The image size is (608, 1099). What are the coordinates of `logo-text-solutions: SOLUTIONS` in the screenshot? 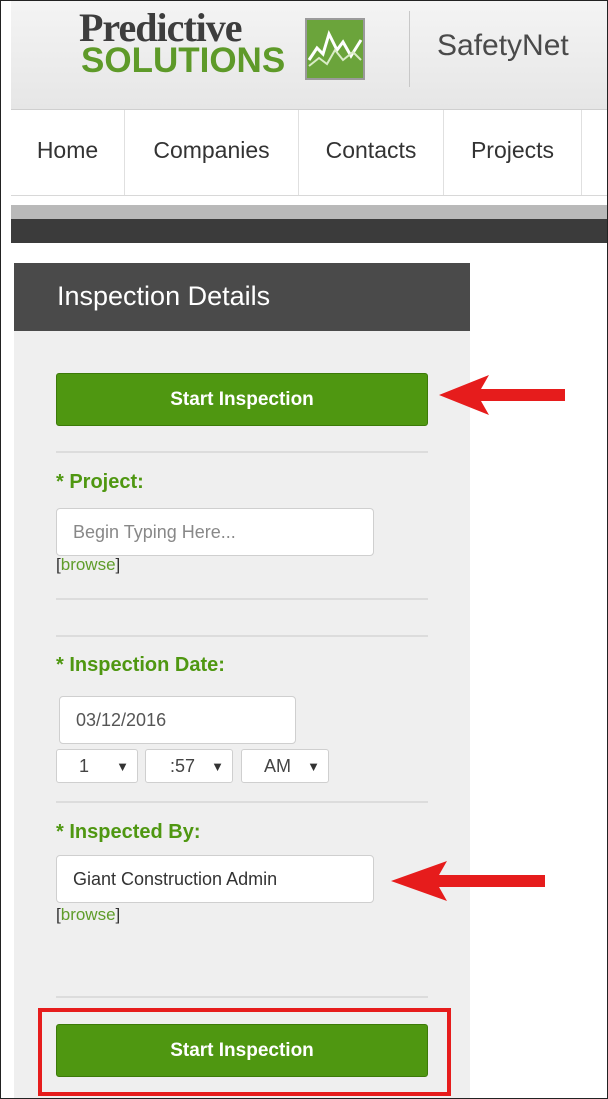 It's located at (183, 60).